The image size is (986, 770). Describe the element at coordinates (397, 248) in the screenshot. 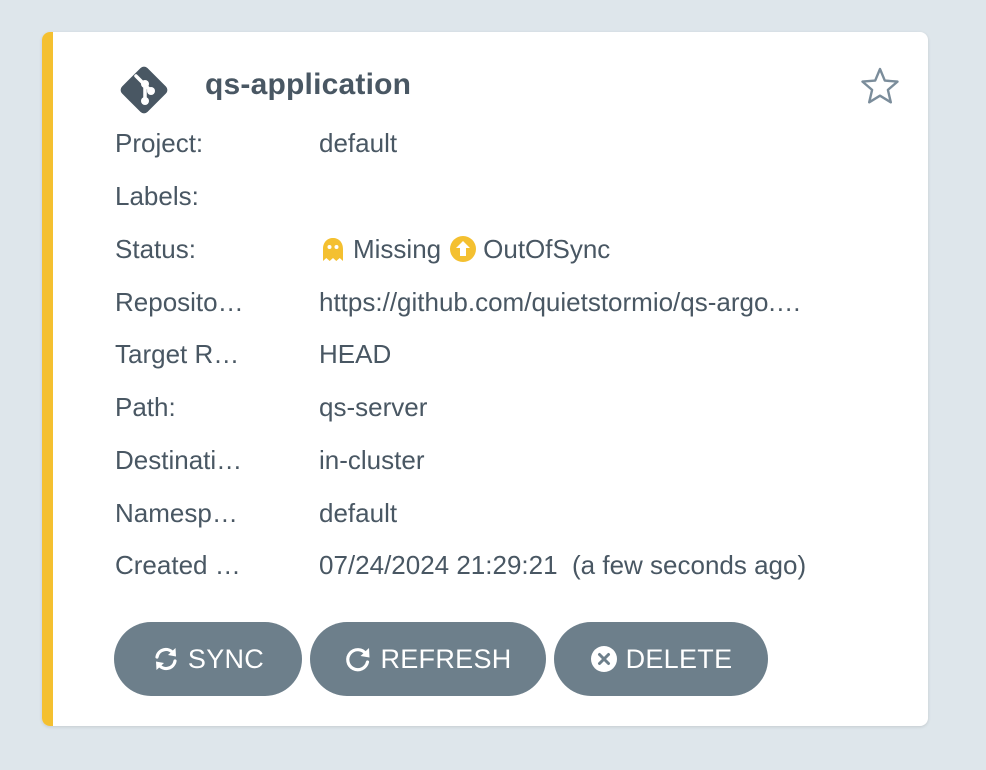

I see `health-status: Missing` at that location.